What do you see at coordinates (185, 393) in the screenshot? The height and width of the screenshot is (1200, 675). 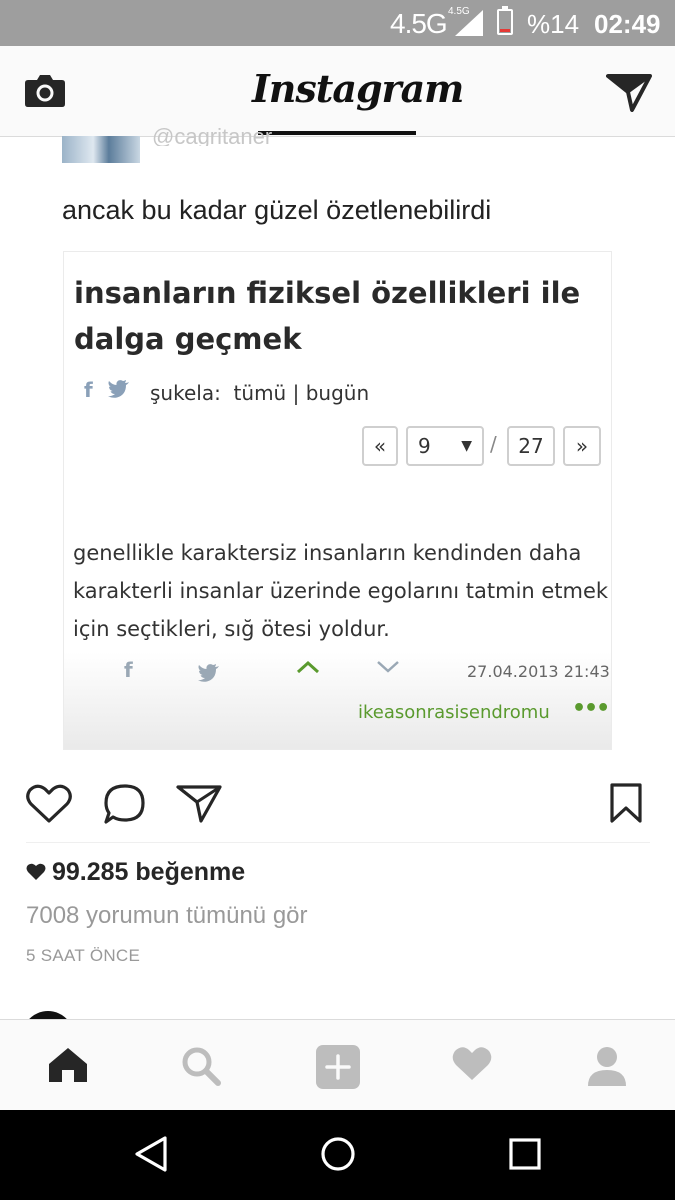 I see `sukela-label: şukela:` at bounding box center [185, 393].